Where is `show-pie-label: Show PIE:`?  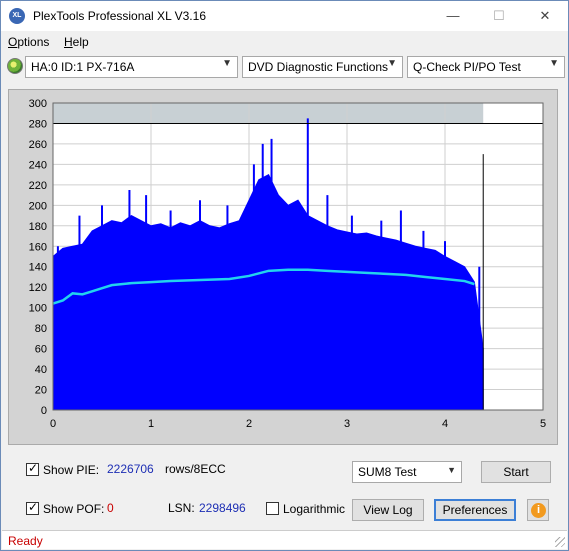
show-pie-label: Show PIE: is located at coordinates (71, 470).